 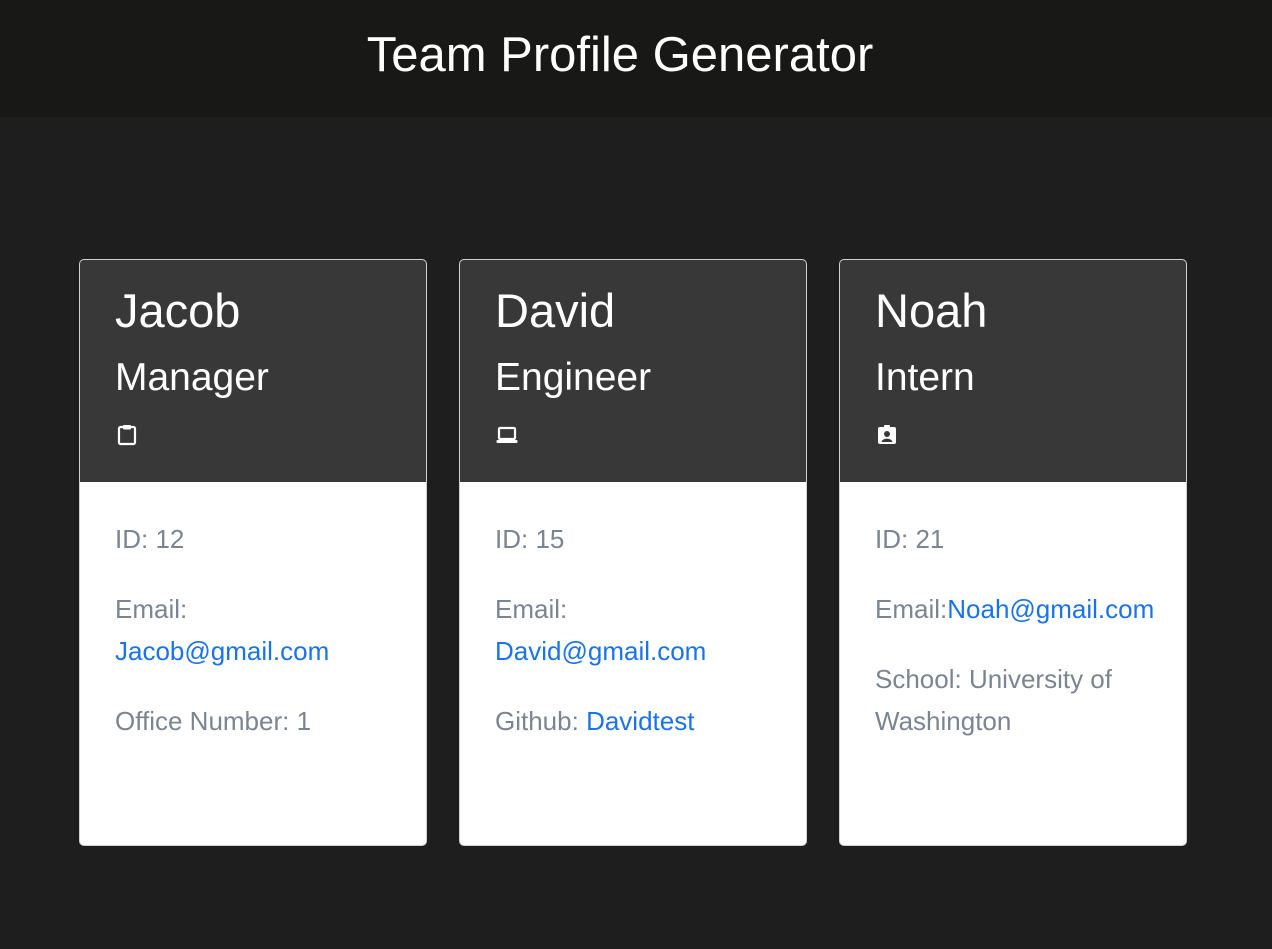 I want to click on employee-name: David, so click(x=555, y=310).